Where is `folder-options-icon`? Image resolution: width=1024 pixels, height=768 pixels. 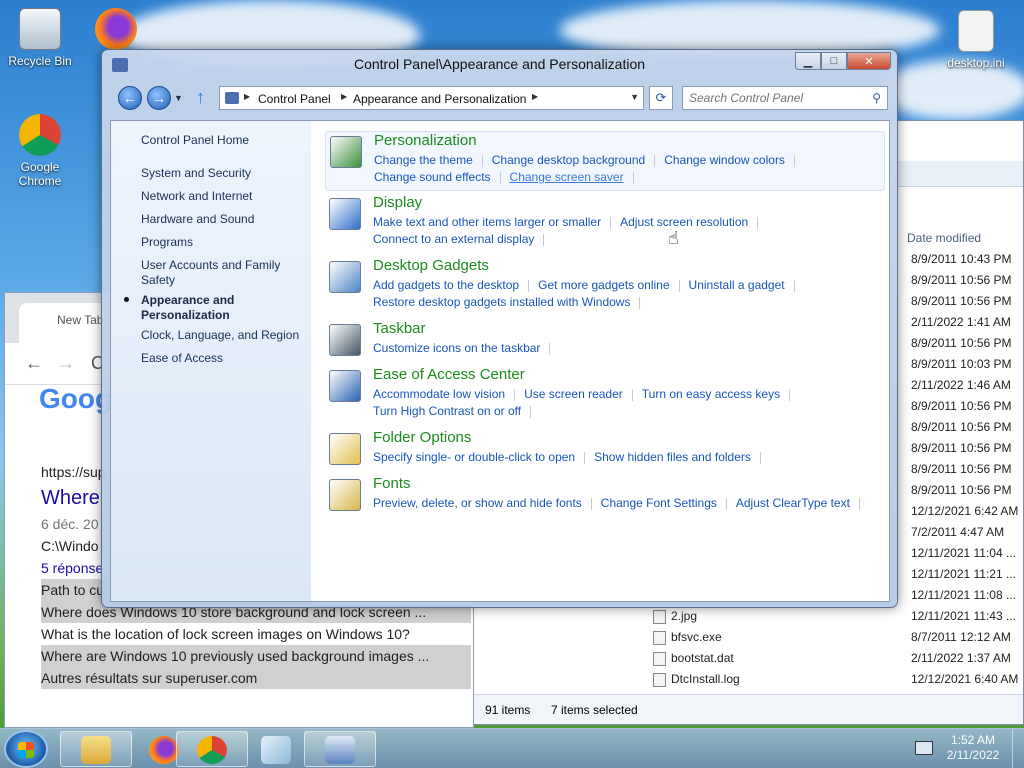
folder-options-icon is located at coordinates (345, 449).